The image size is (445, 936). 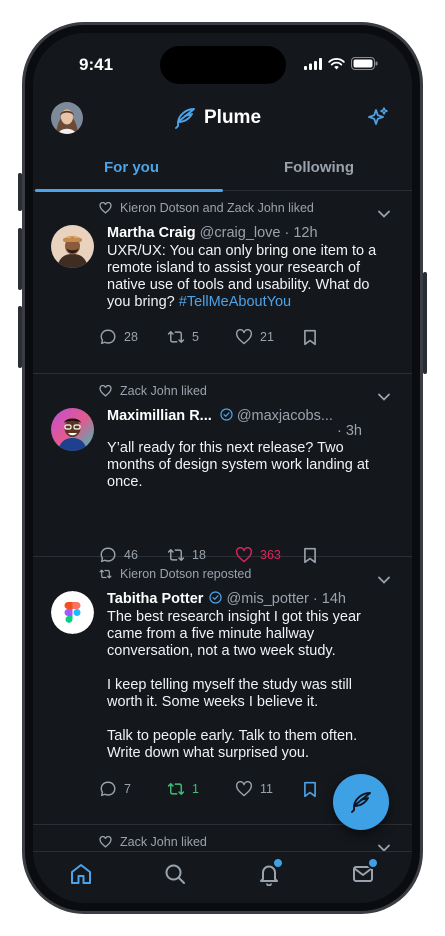 I want to click on tab-search, so click(x=175, y=876).